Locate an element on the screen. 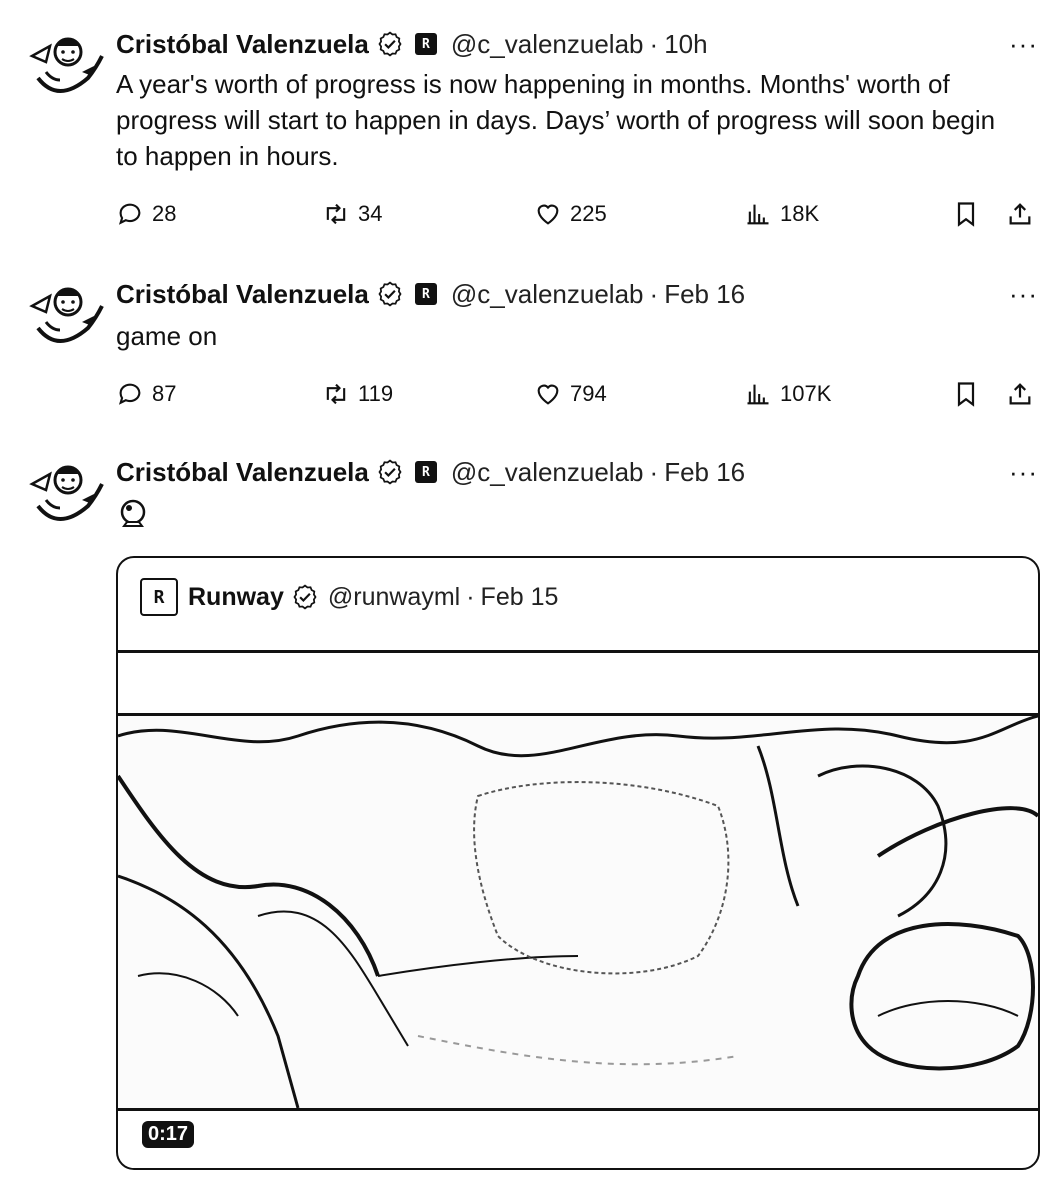  reply-count: 87 is located at coordinates (164, 393).